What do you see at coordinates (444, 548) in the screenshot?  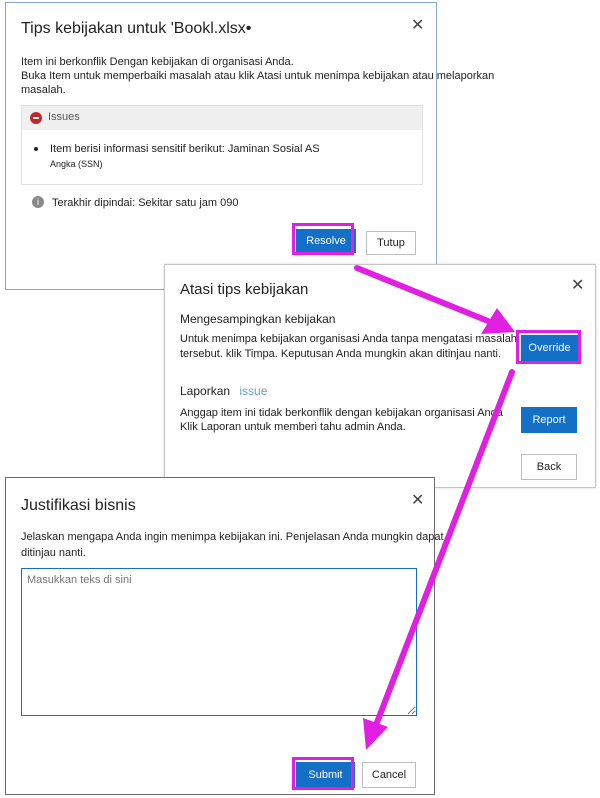 I see `arrow-override-to-submit` at bounding box center [444, 548].